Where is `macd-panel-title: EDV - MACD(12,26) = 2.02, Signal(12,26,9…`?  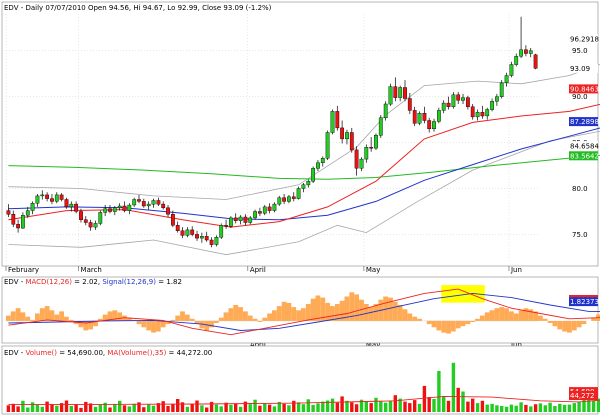
macd-panel-title: EDV - MACD(12,26) = 2.02, Signal(12,26,9… is located at coordinates (93, 282).